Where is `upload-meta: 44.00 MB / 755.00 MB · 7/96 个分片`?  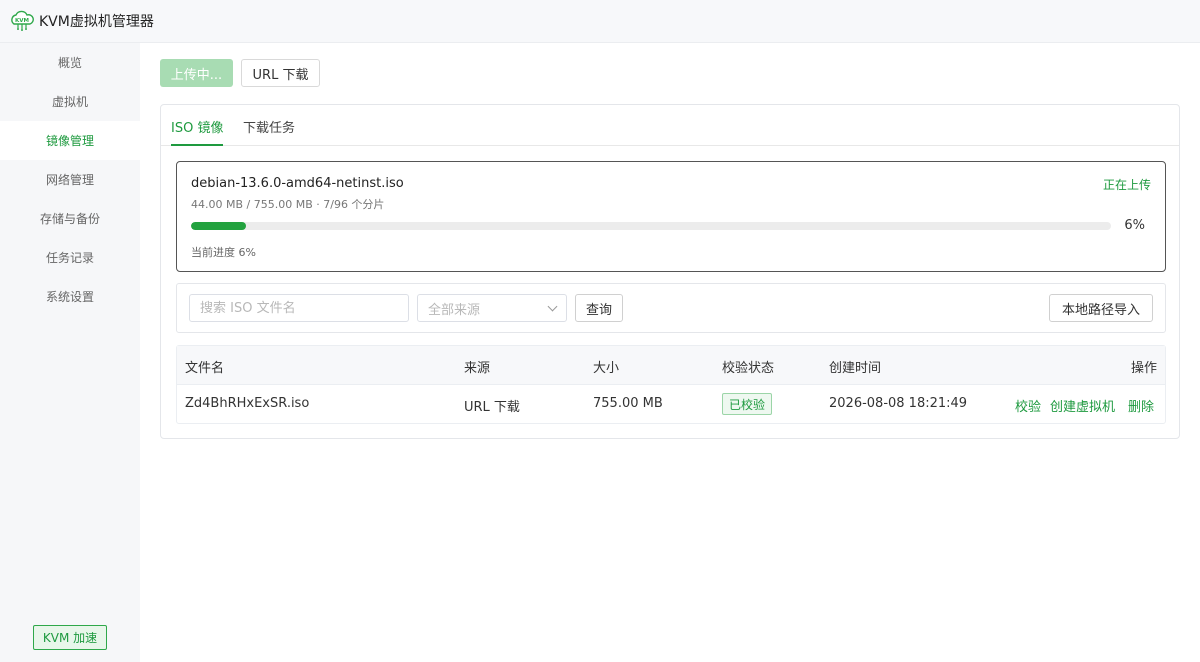
upload-meta: 44.00 MB / 755.00 MB · 7/96 个分片 is located at coordinates (288, 204).